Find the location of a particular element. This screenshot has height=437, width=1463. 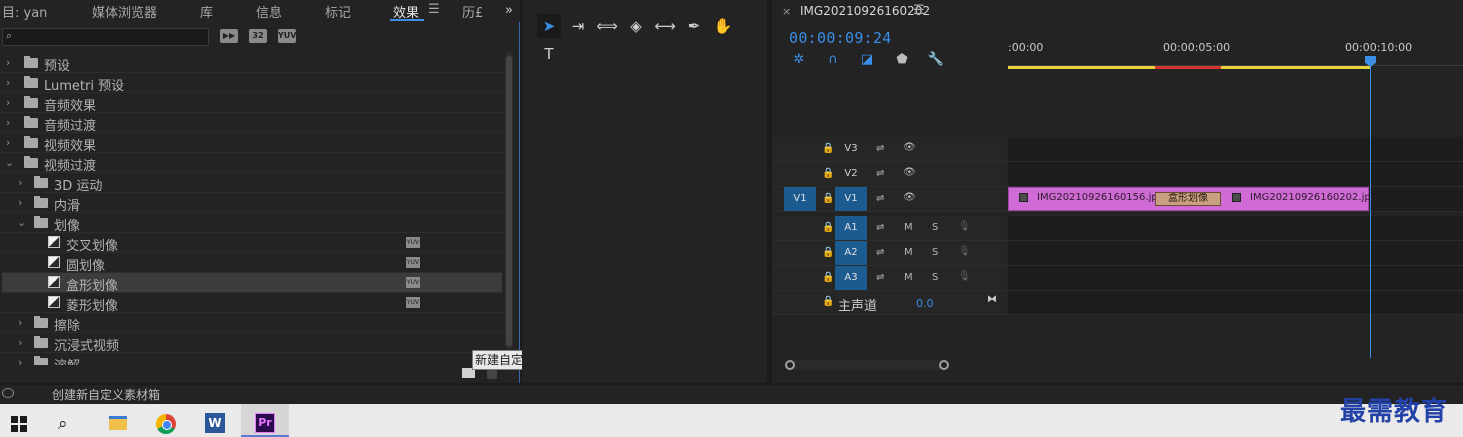

list-item: › Lumetri 预设 is located at coordinates (252, 83).